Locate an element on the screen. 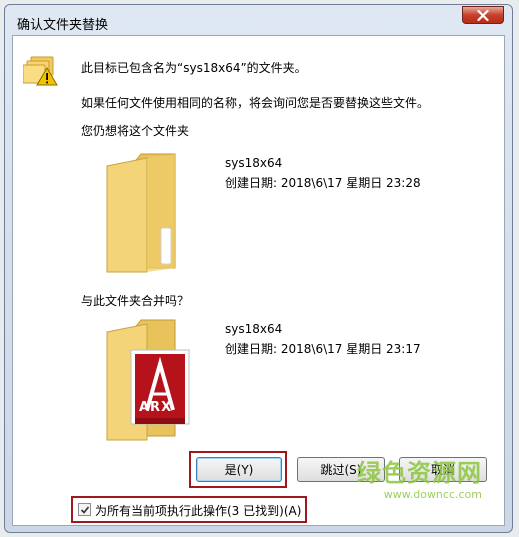 This screenshot has width=519, height=537. source-folder-created: 创建日期: 2018\6\17 星期日 23:28 is located at coordinates (323, 183).